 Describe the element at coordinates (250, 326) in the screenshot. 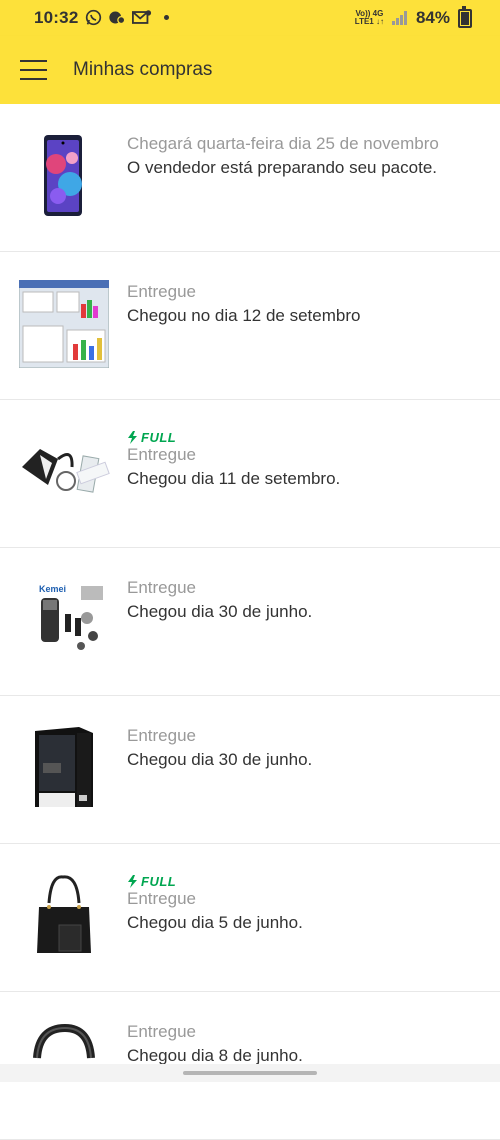

I see `order-item: Entregue Chegou no dia 12 de setembro` at that location.